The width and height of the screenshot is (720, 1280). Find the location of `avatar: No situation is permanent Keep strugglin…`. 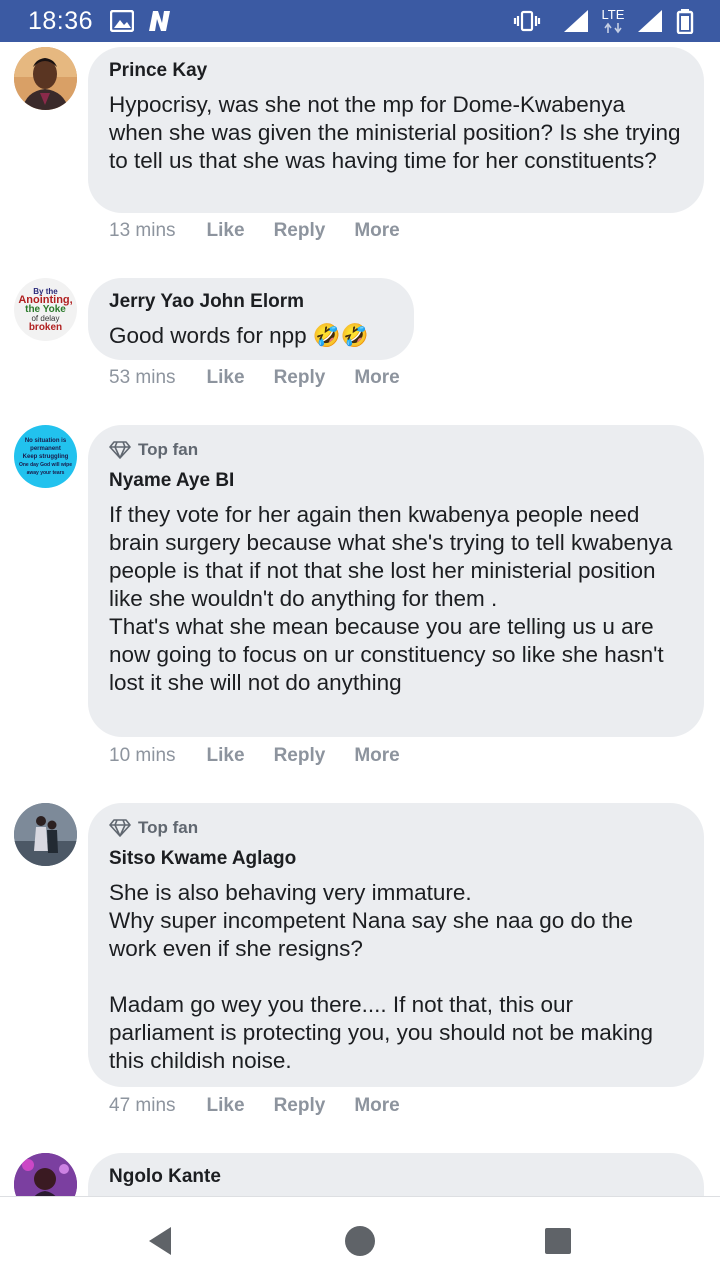

avatar: No situation is permanent Keep strugglin… is located at coordinates (45, 456).